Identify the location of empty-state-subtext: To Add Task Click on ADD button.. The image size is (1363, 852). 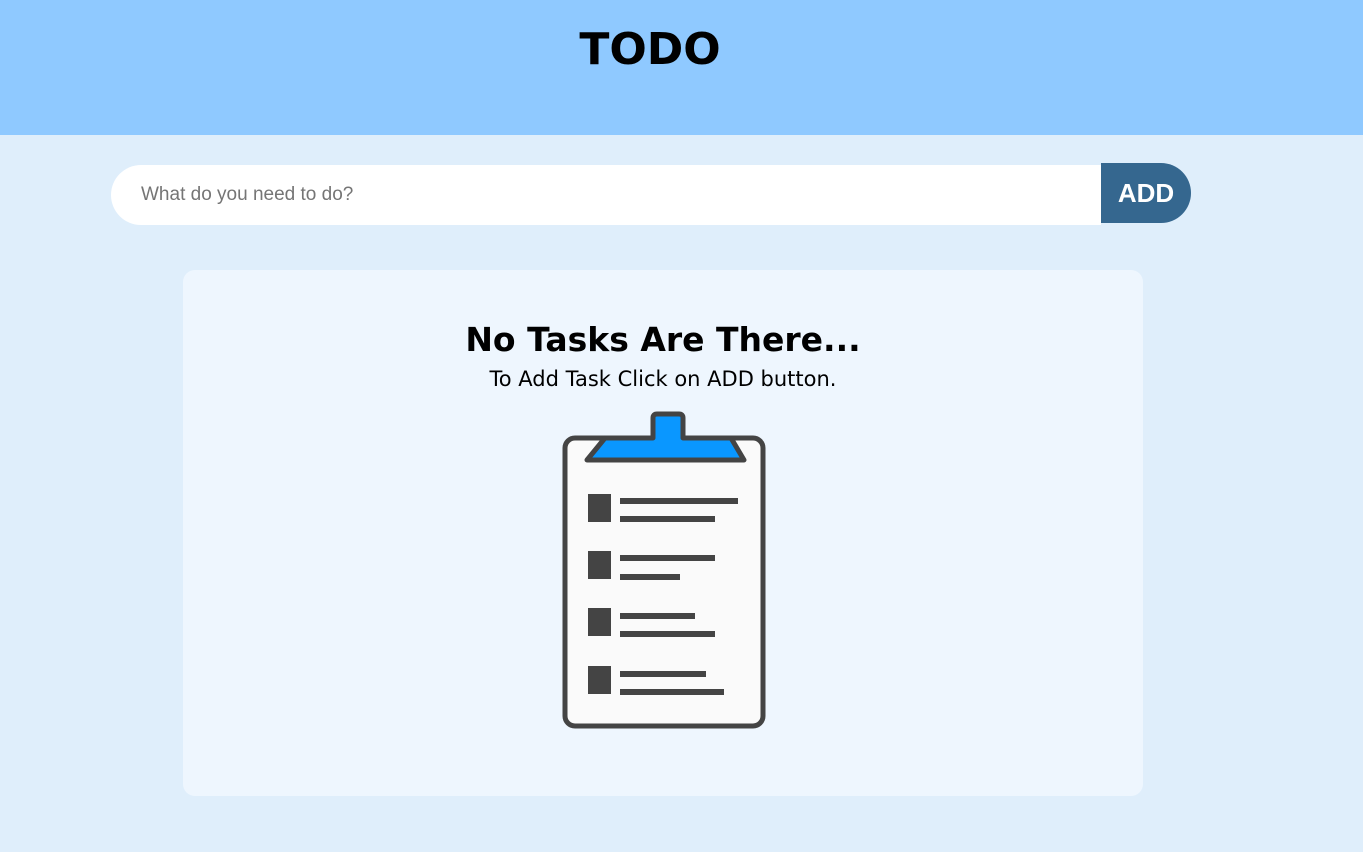
(663, 379).